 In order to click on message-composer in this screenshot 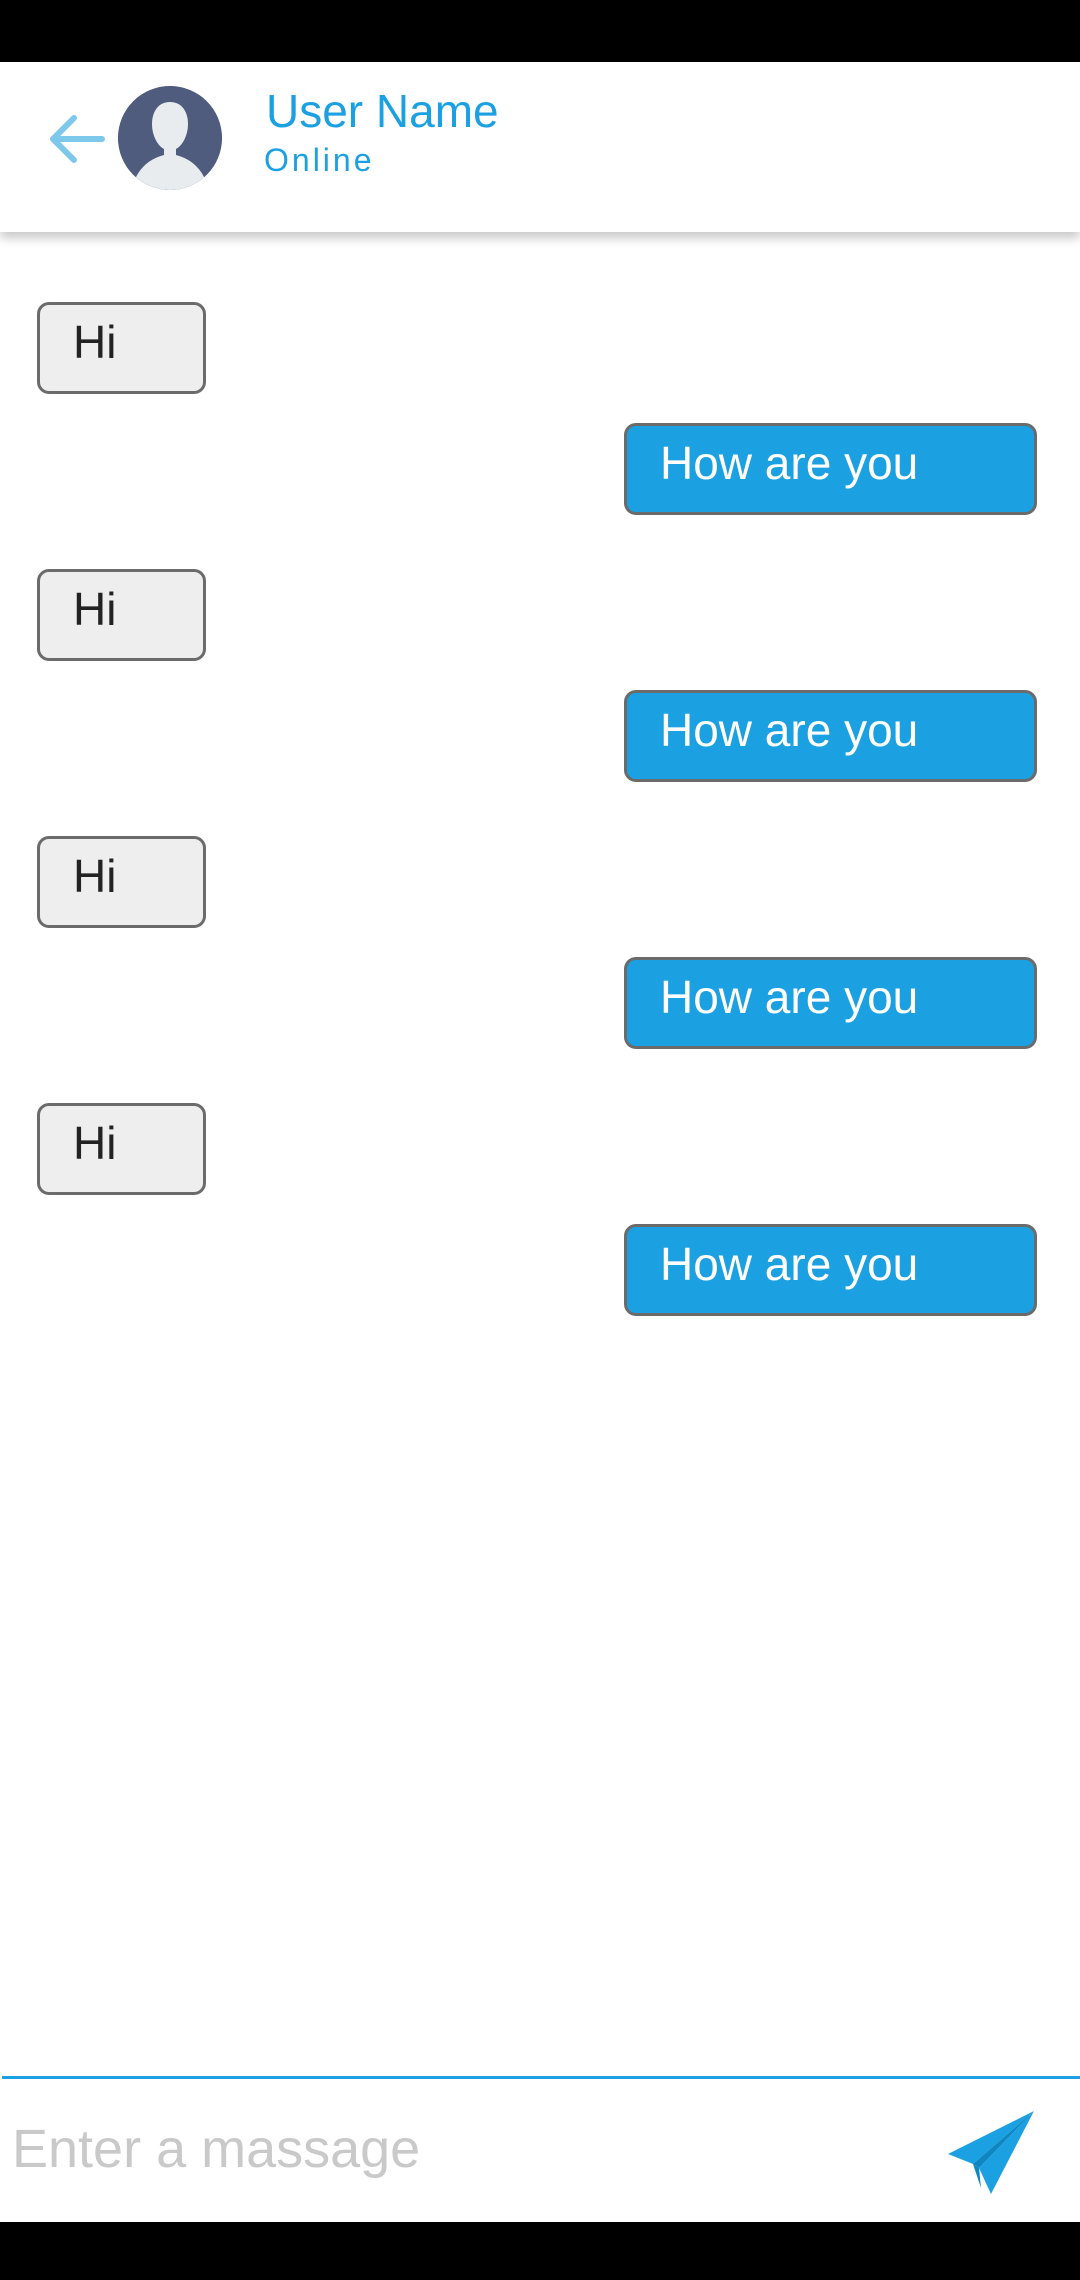, I will do `click(540, 2148)`.